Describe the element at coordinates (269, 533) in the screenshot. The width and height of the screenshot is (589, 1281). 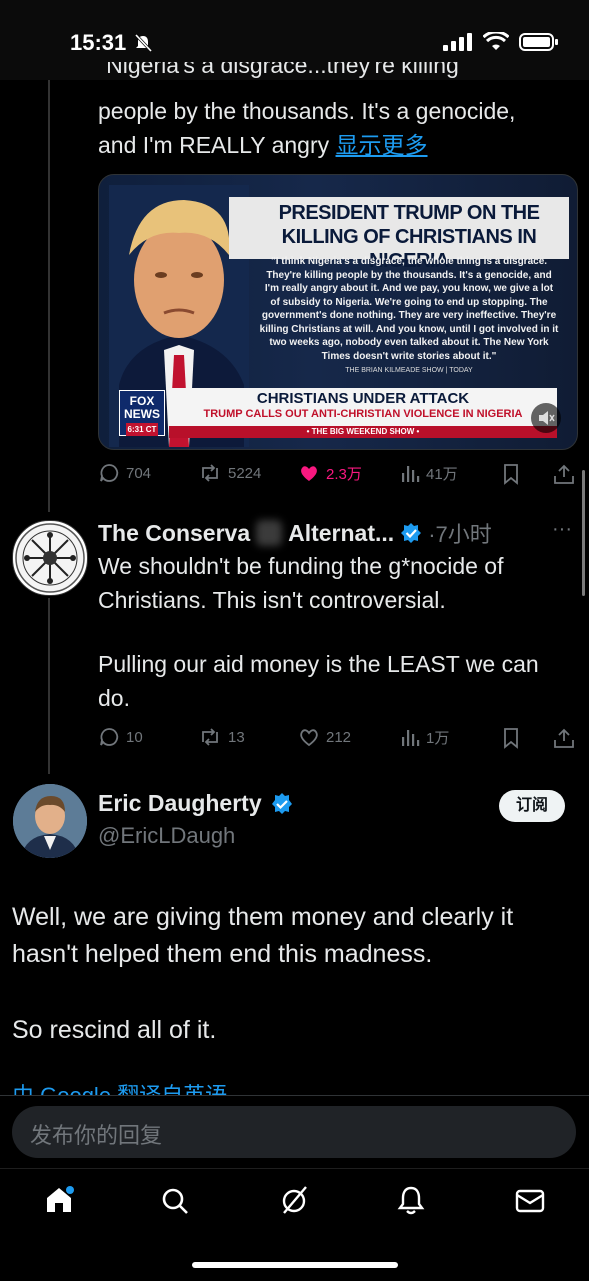
I see `blurred-name-fragment` at that location.